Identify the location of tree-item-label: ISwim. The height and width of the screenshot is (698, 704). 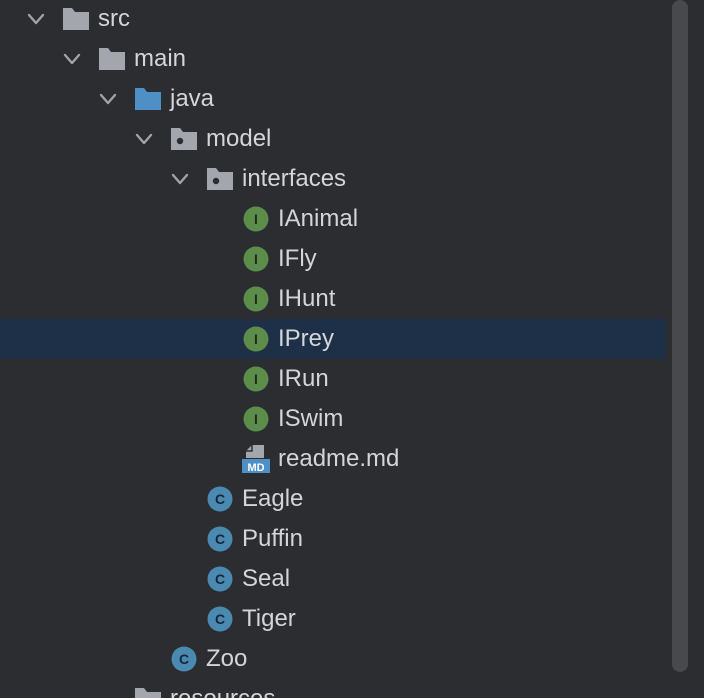
(311, 418).